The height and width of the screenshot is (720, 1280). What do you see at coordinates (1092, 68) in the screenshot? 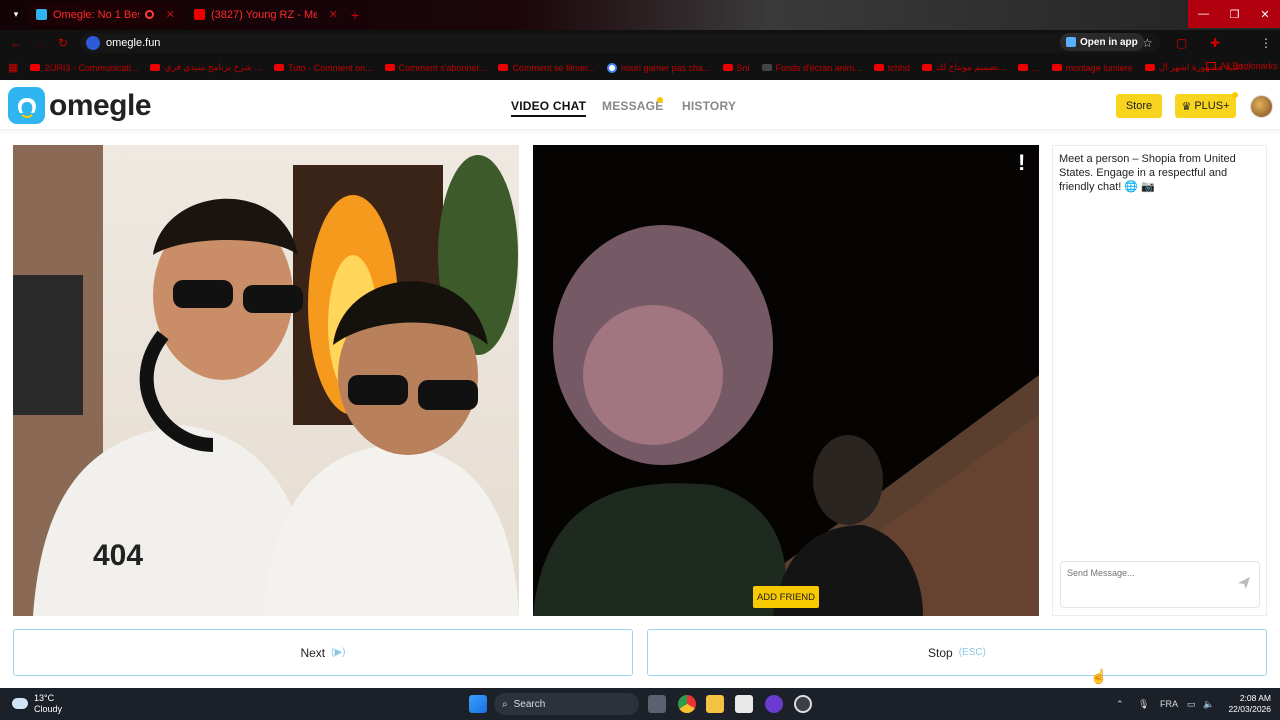
I see `bookmark-item: montage lumiere` at bounding box center [1092, 68].